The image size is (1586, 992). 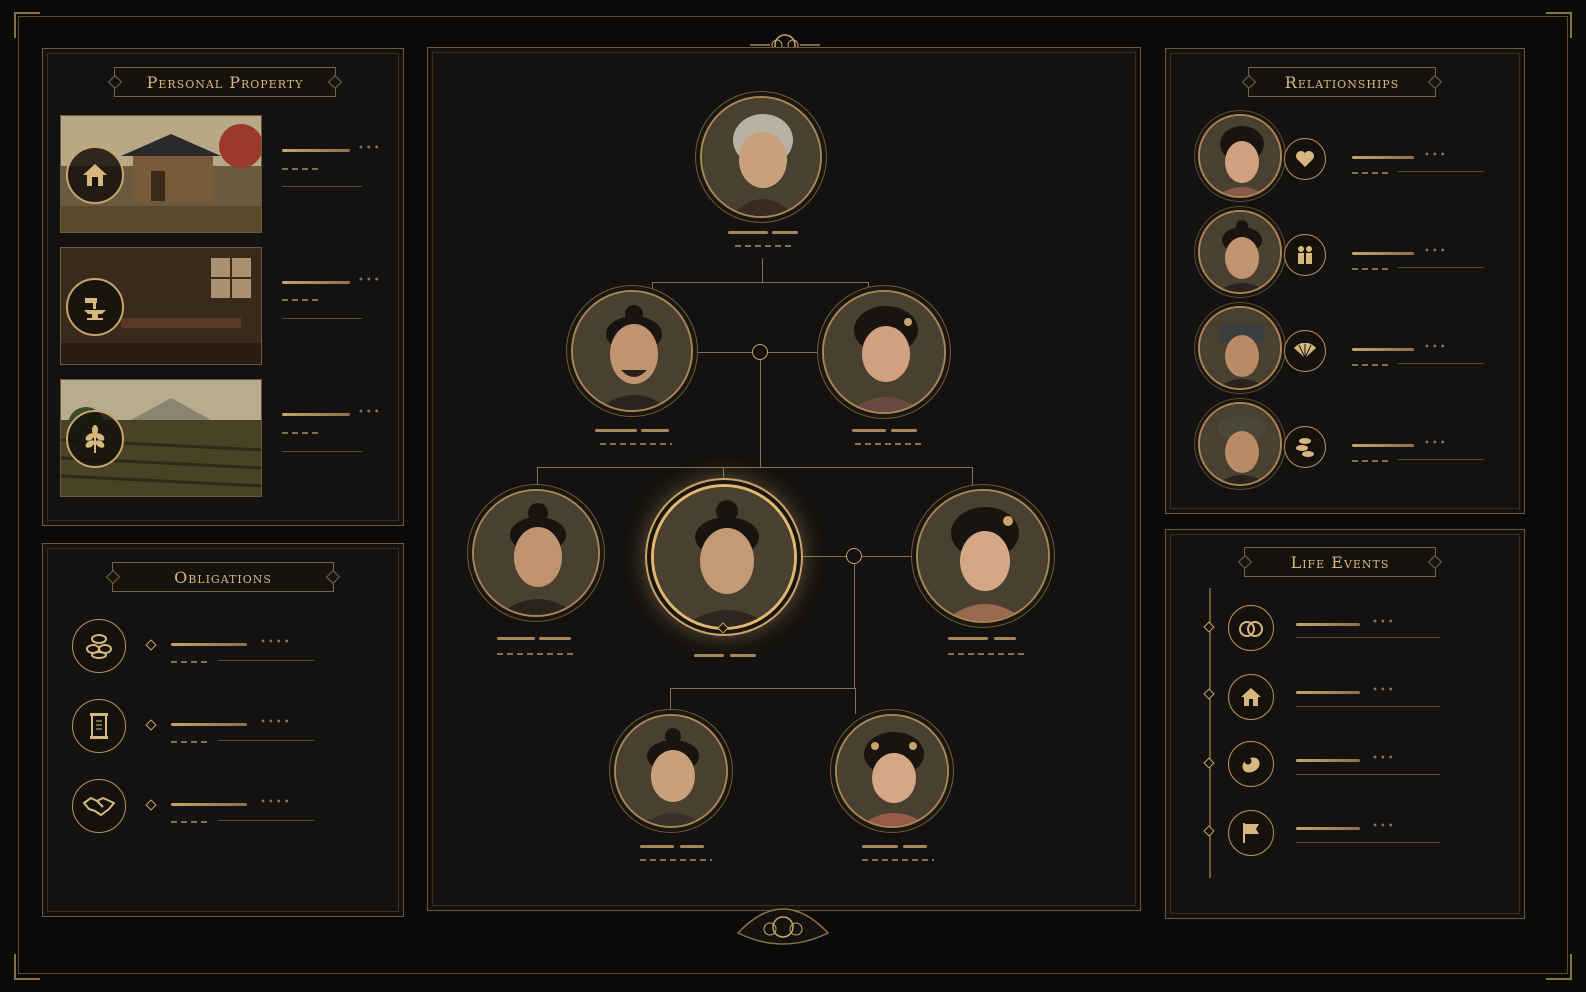 What do you see at coordinates (1240, 348) in the screenshot?
I see `relationship-portrait-lord` at bounding box center [1240, 348].